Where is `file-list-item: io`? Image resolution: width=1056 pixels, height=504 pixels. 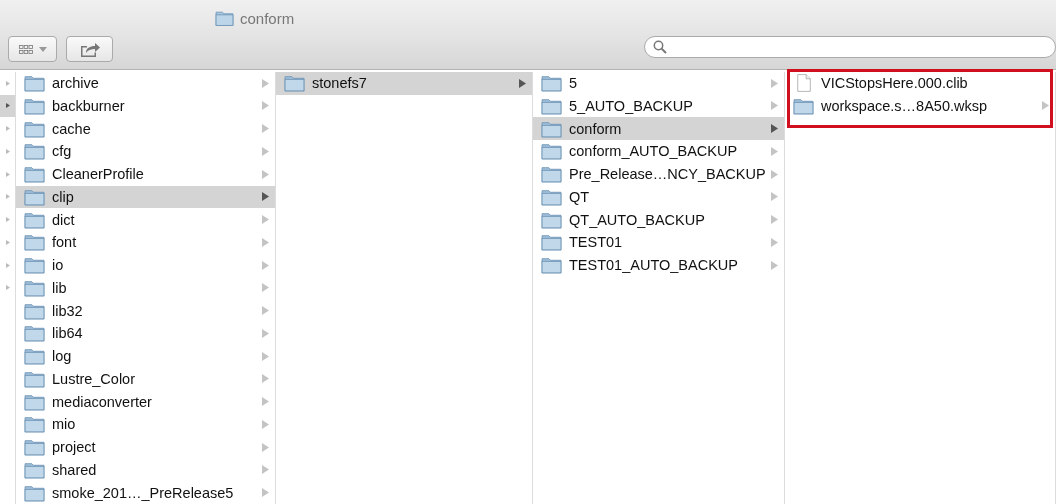 file-list-item: io is located at coordinates (145, 265).